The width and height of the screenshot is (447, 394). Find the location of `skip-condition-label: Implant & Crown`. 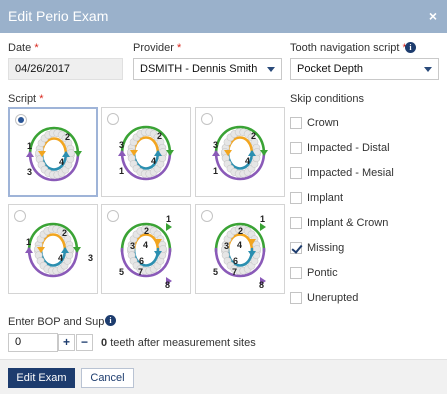

skip-condition-label: Implant & Crown is located at coordinates (348, 223).